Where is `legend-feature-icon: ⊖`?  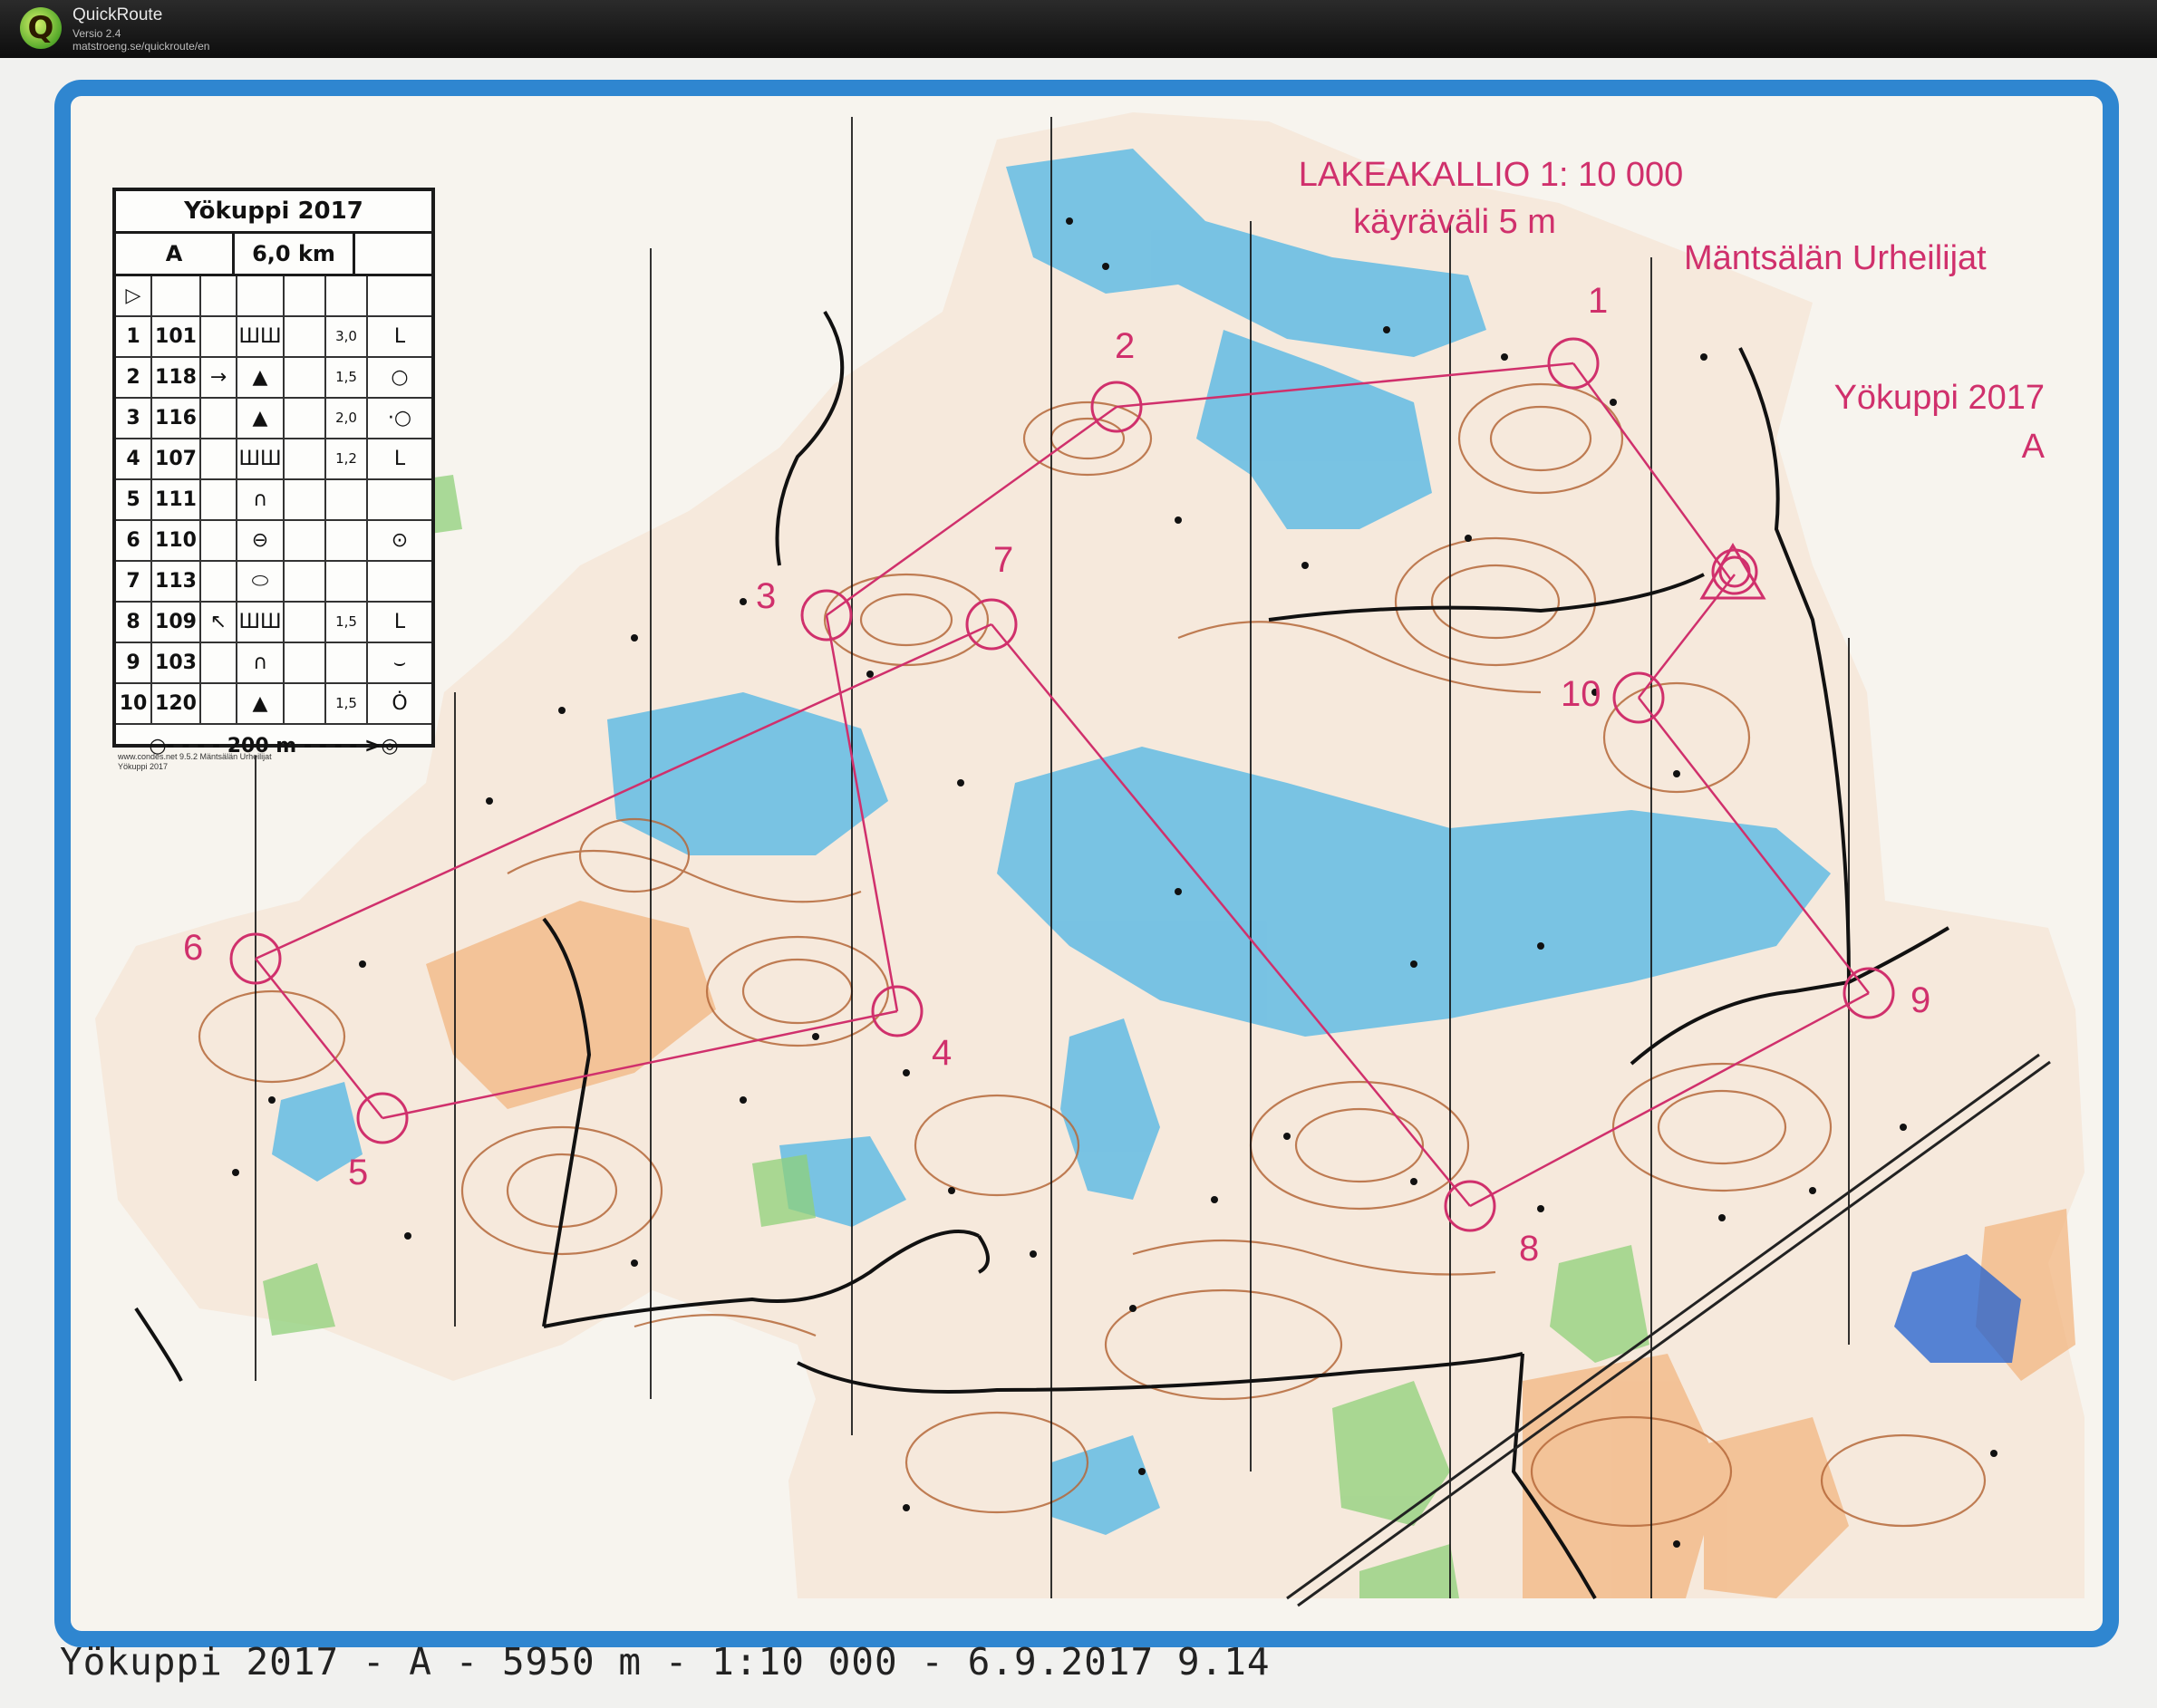 legend-feature-icon: ⊖ is located at coordinates (261, 540).